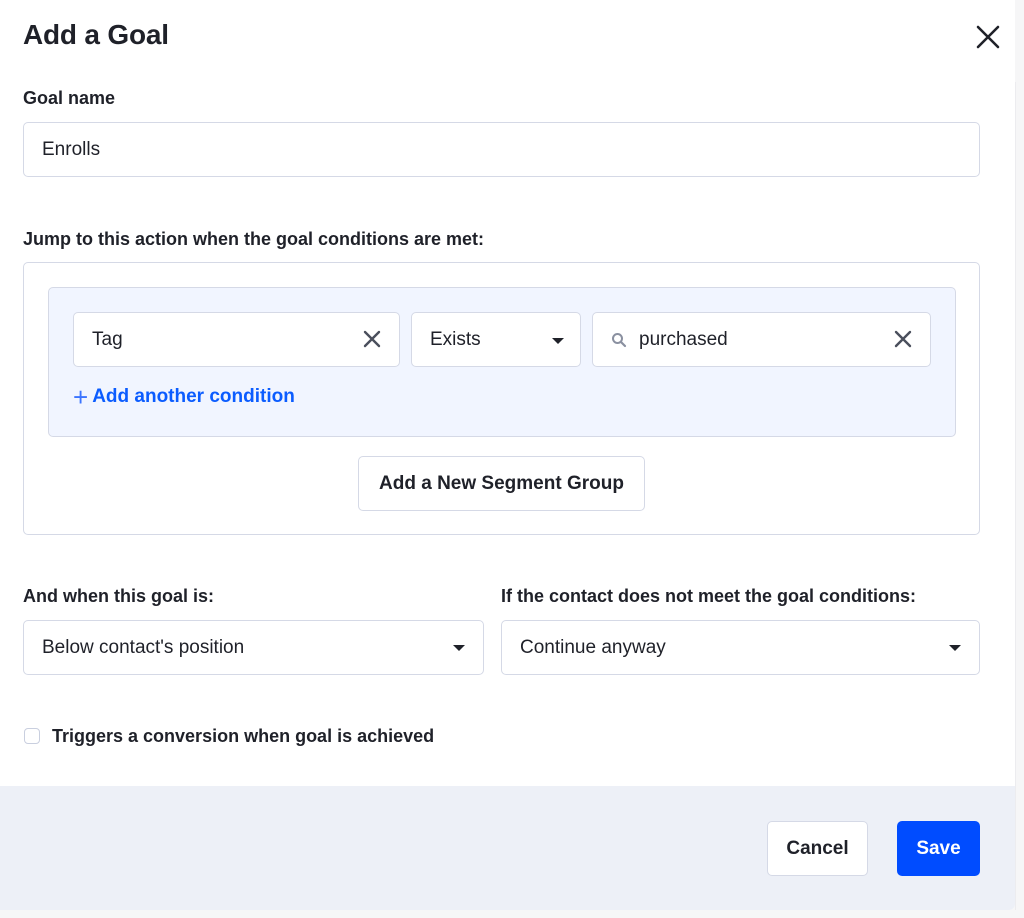  What do you see at coordinates (619, 339) in the screenshot?
I see `search-icon` at bounding box center [619, 339].